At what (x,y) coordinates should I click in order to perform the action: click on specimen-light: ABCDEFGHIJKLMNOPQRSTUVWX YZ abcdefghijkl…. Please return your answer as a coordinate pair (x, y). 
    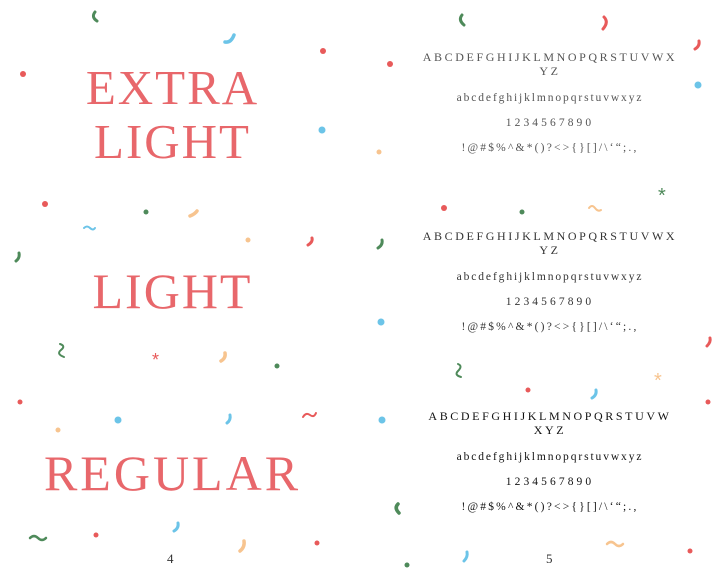
    Looking at the image, I should click on (550, 281).